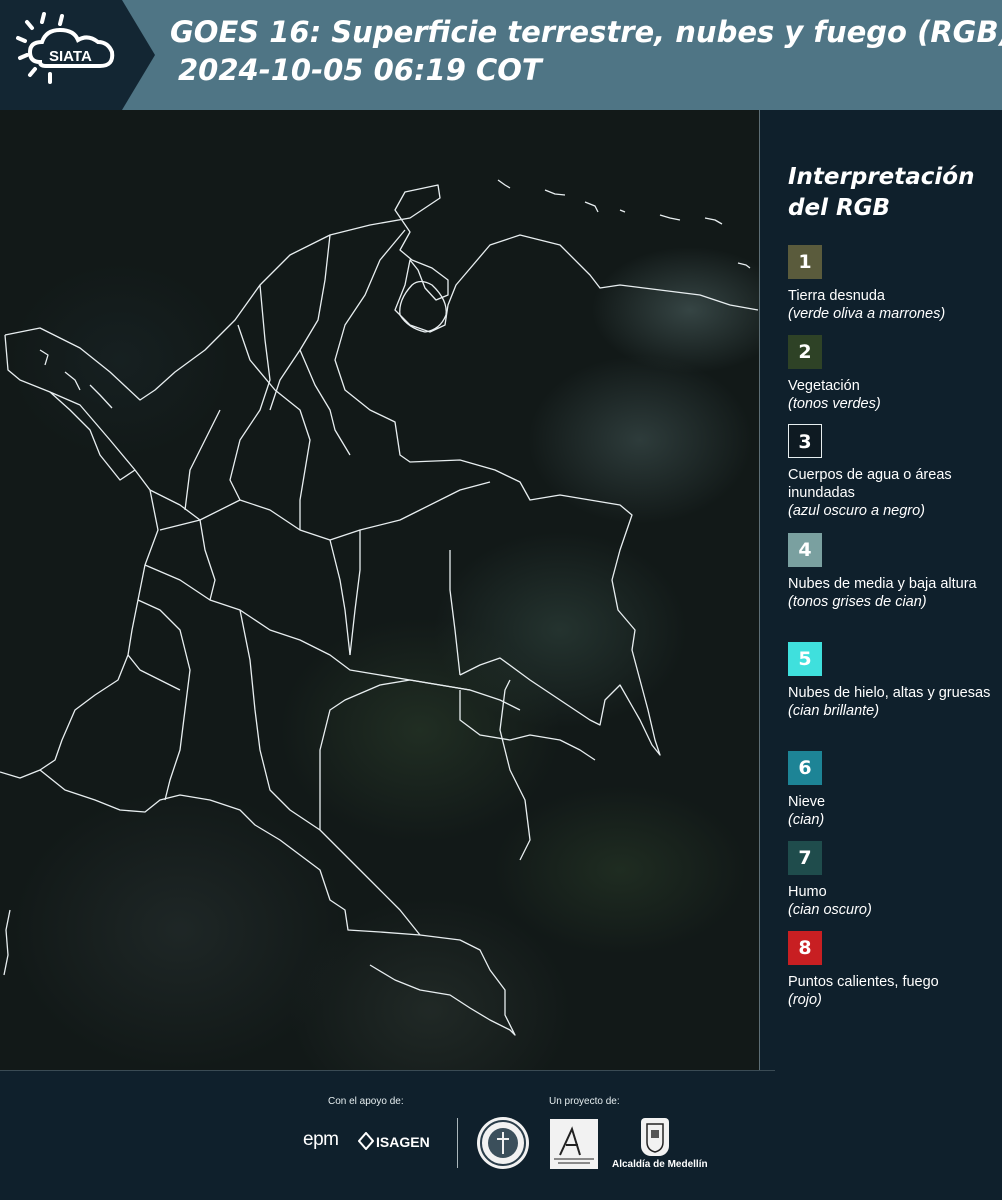 This screenshot has width=1002, height=1200. What do you see at coordinates (806, 820) in the screenshot?
I see `legend-desc-6: (cian)` at bounding box center [806, 820].